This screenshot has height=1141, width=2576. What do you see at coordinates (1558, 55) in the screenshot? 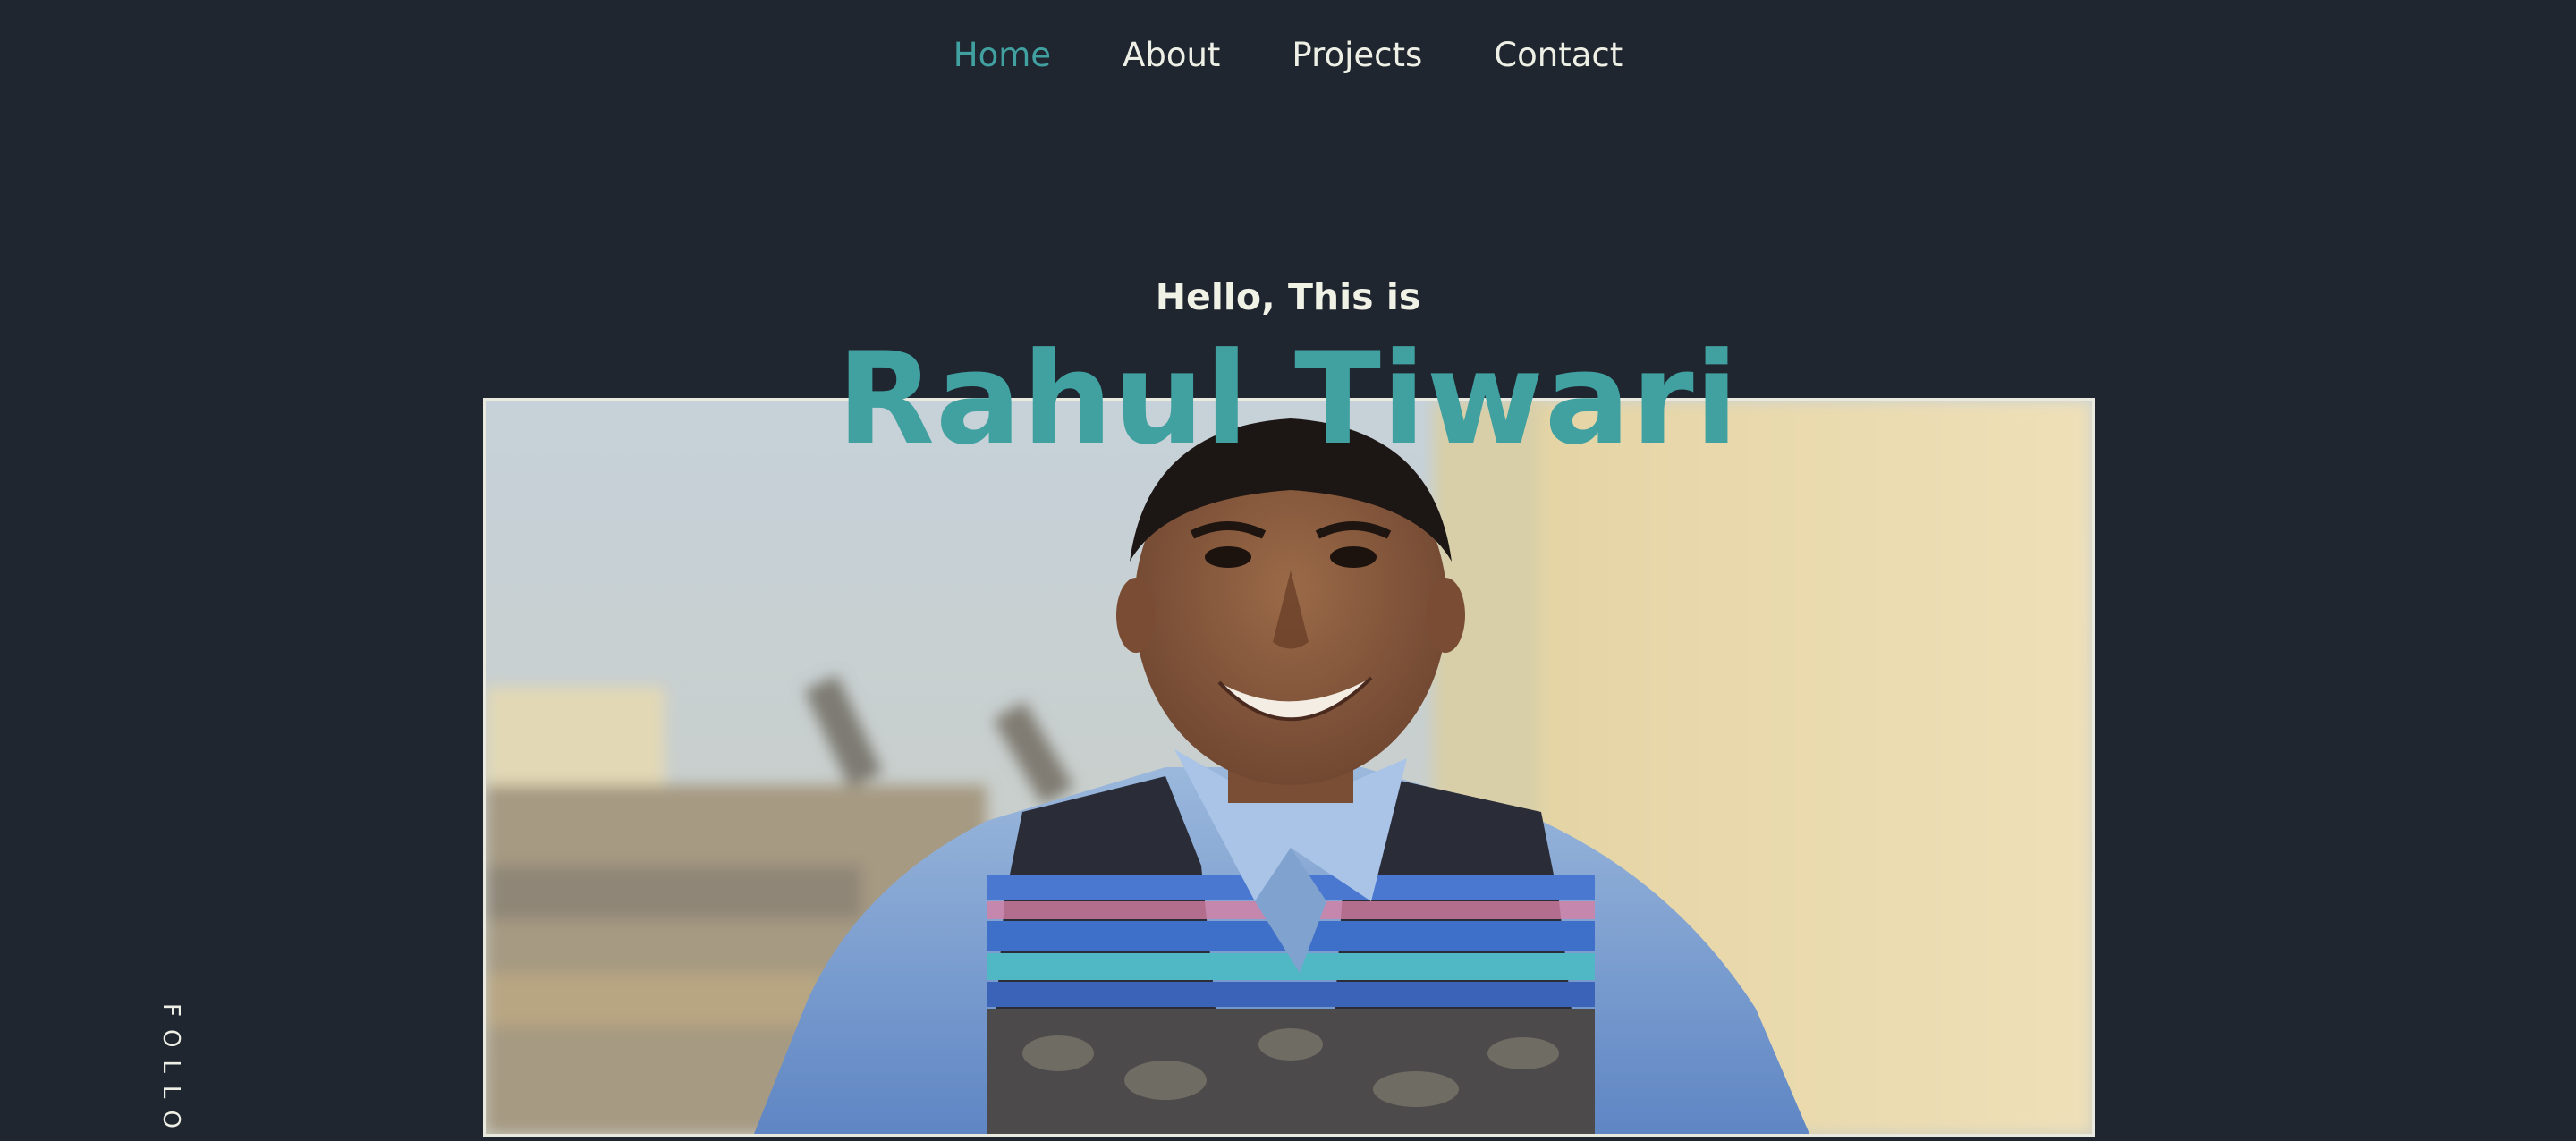
I see `nav-link-contact: Contact` at bounding box center [1558, 55].